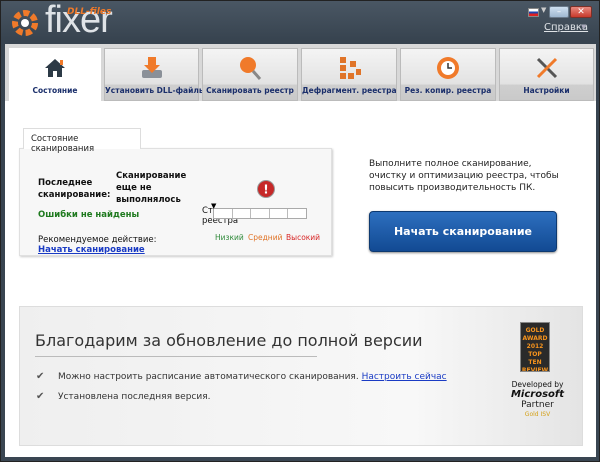 This screenshot has width=600, height=462. What do you see at coordinates (463, 231) in the screenshot?
I see `start-scan-button: Начать сканирование` at bounding box center [463, 231].